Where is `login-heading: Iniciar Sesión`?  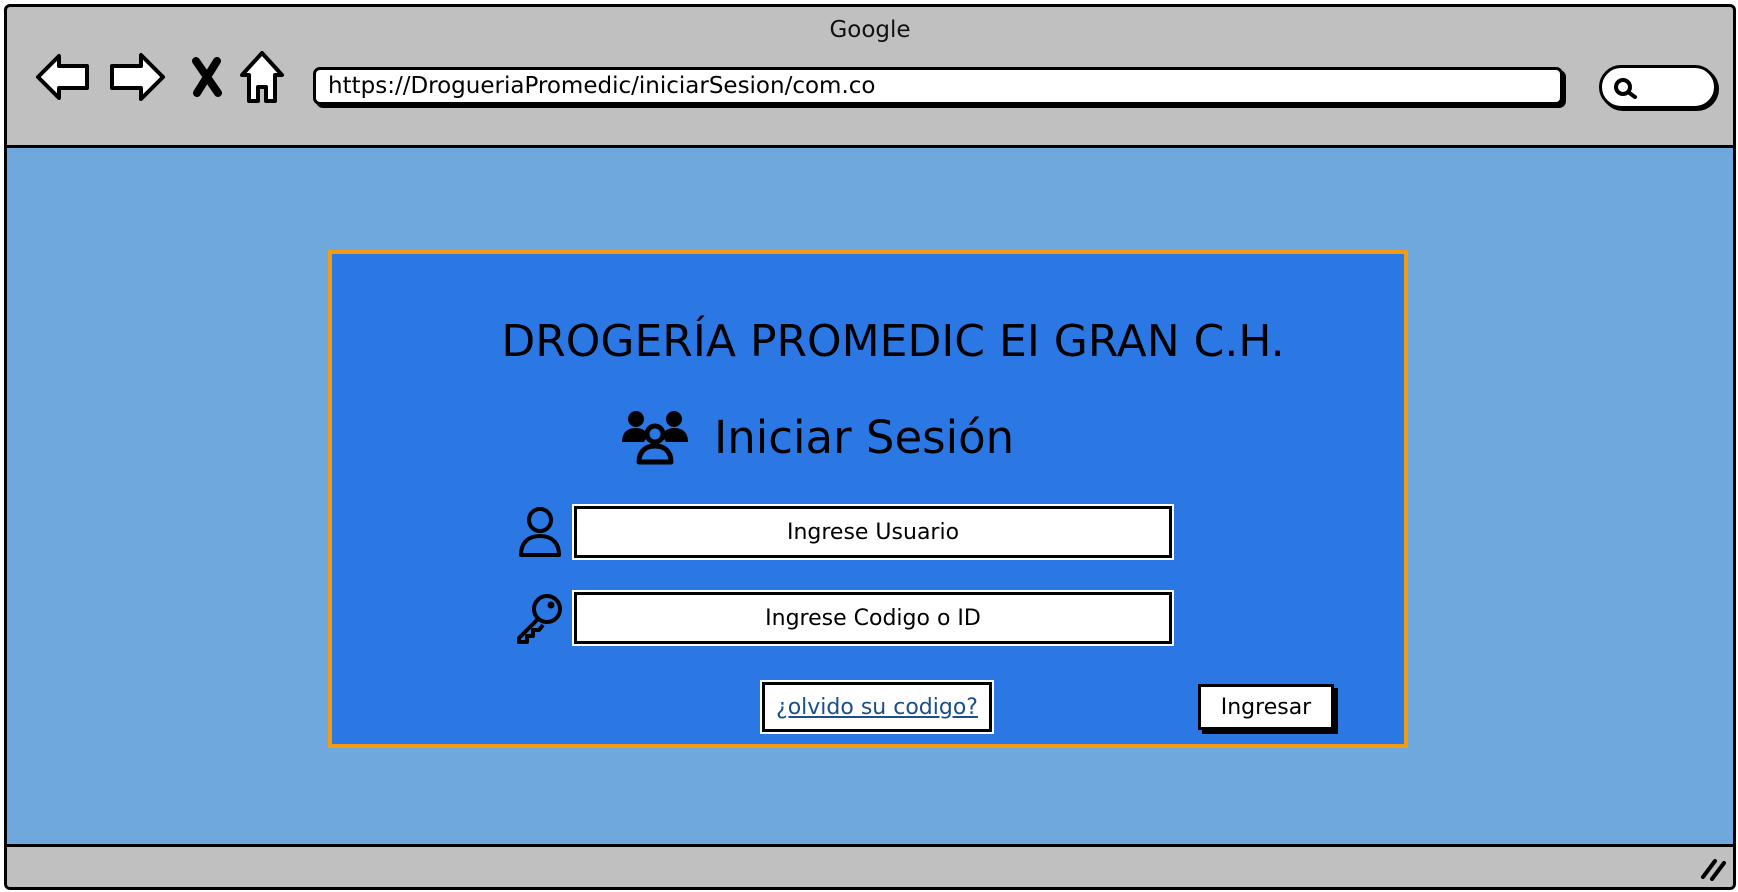
login-heading: Iniciar Sesión is located at coordinates (818, 437).